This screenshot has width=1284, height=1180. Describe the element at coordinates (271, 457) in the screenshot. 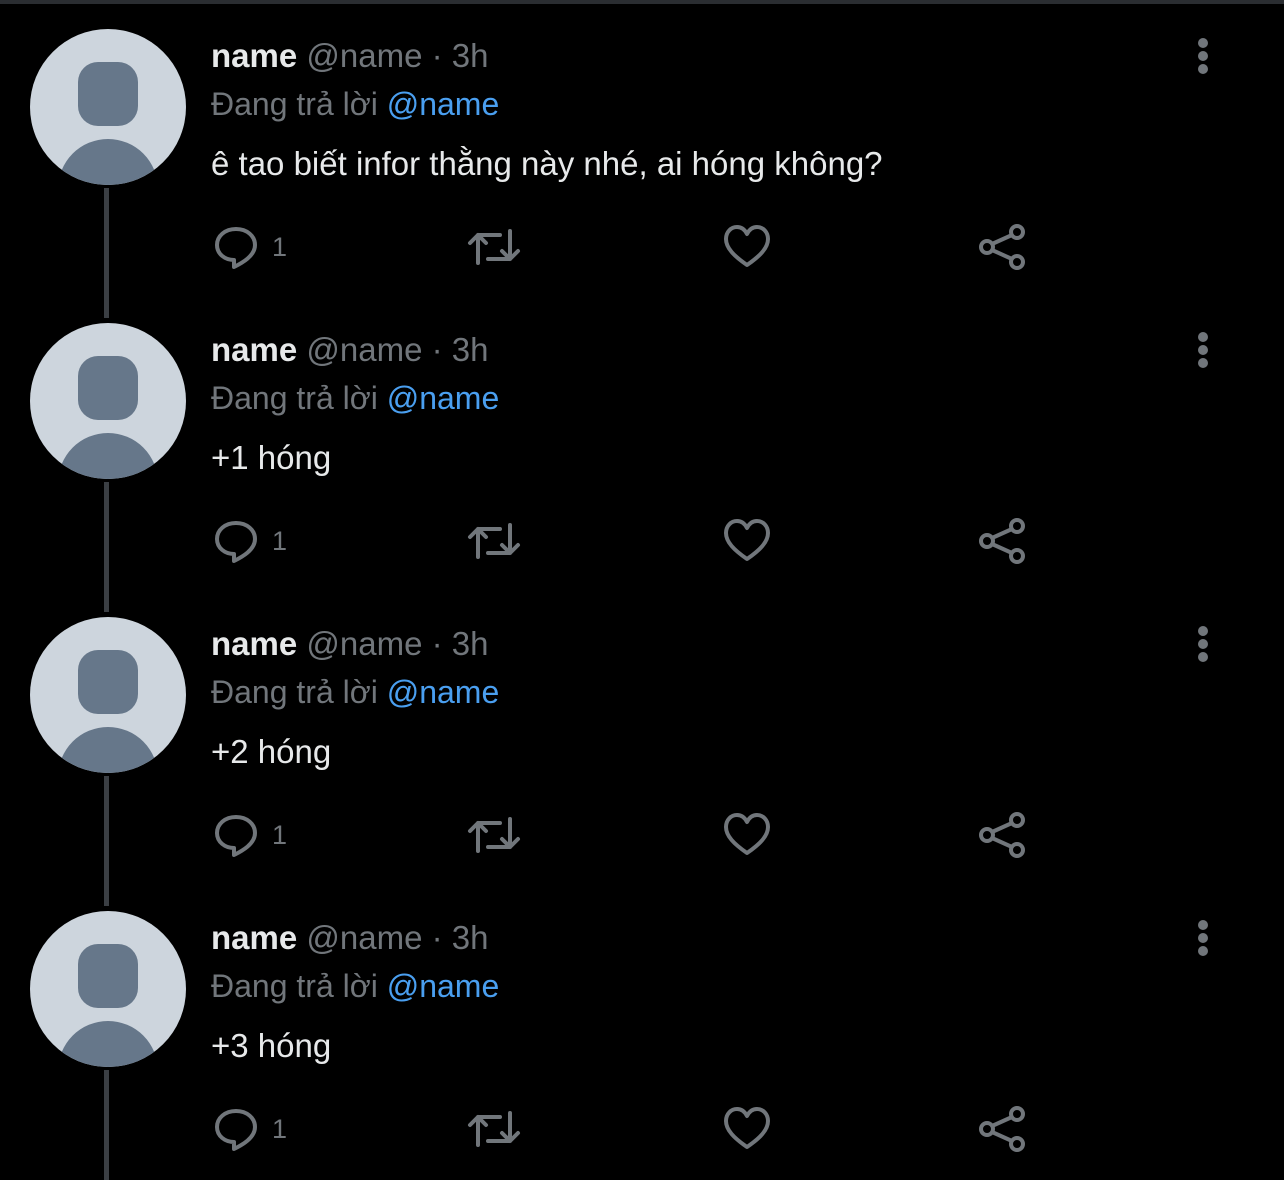

I see `reply-text: +1 hóng` at that location.